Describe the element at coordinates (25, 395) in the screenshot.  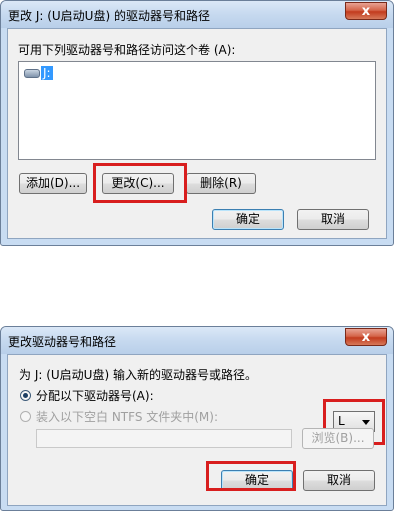
I see `assign-letter-radio` at that location.